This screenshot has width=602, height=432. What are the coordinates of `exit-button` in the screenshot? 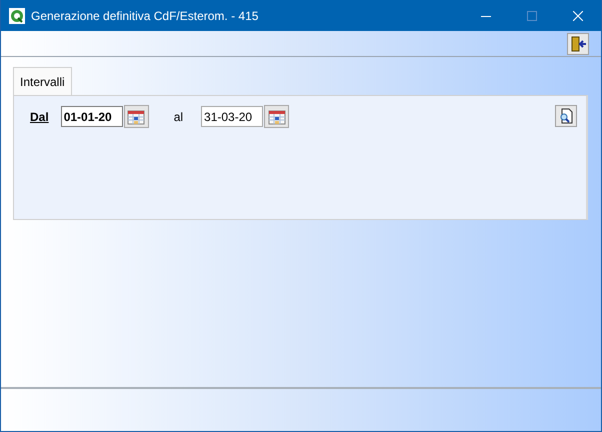 It's located at (578, 43).